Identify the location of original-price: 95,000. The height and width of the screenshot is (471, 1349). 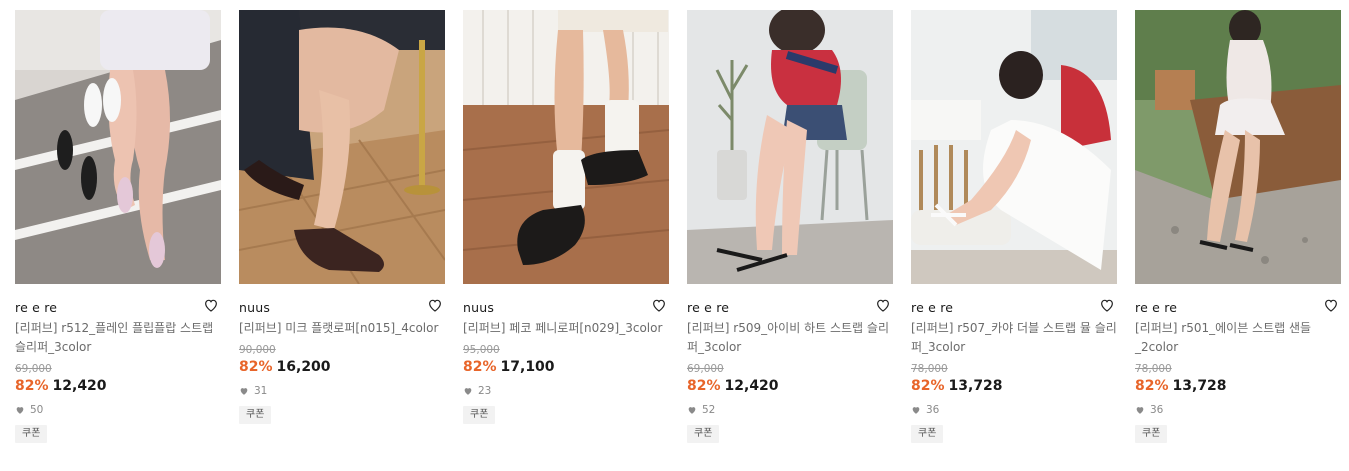
(481, 350).